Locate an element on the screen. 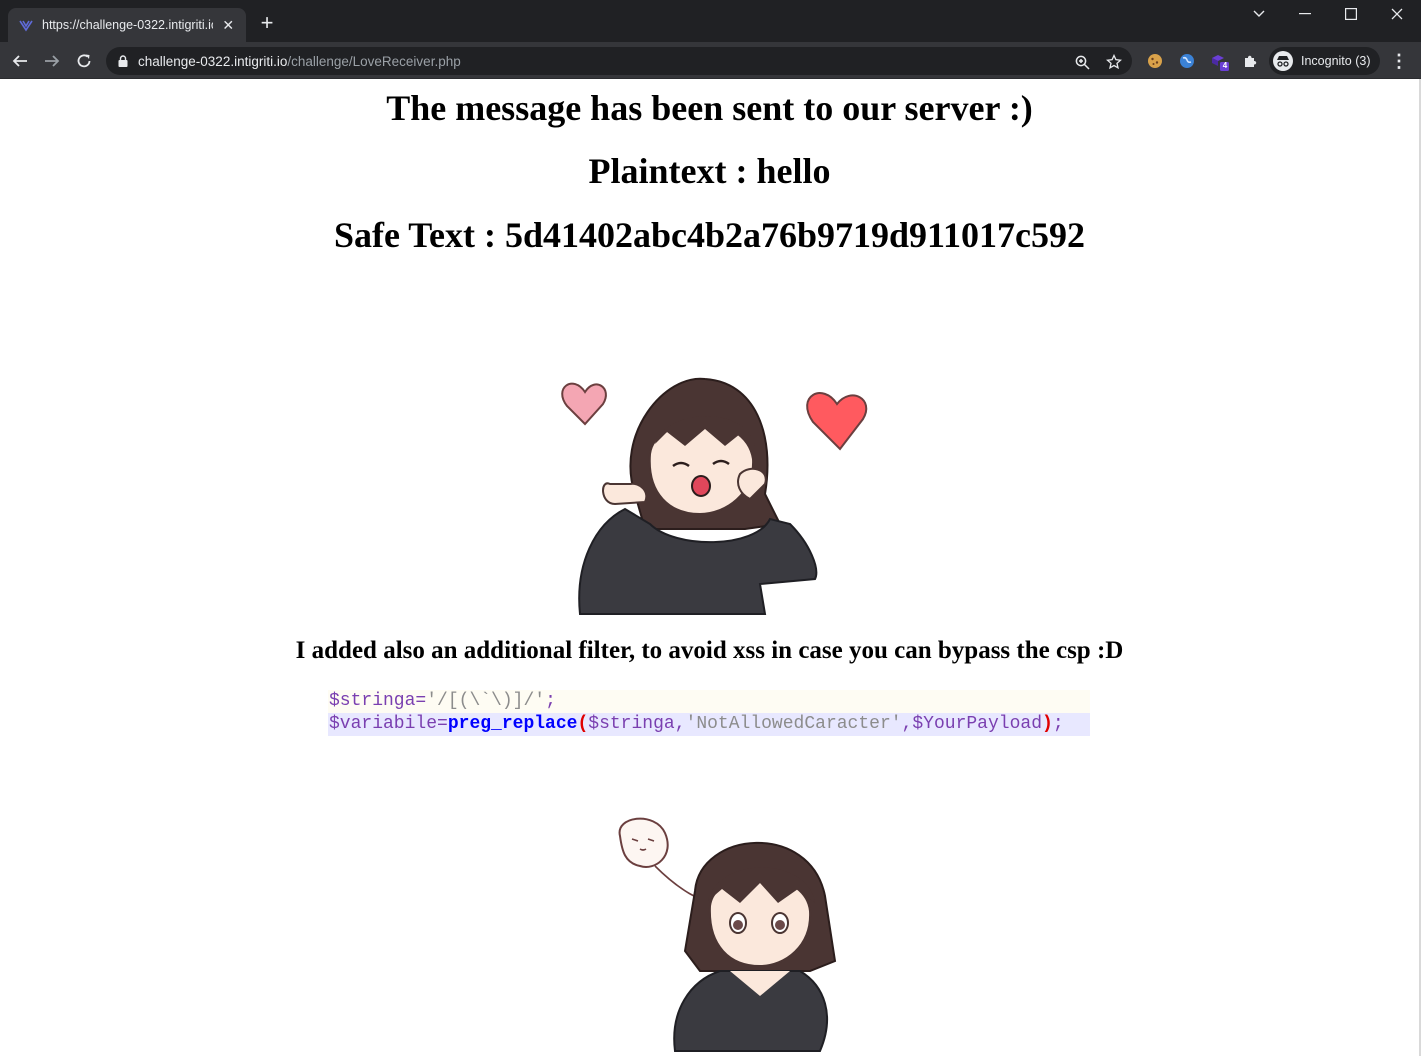  hackbar-extension-icon: 4 is located at coordinates (1219, 61).